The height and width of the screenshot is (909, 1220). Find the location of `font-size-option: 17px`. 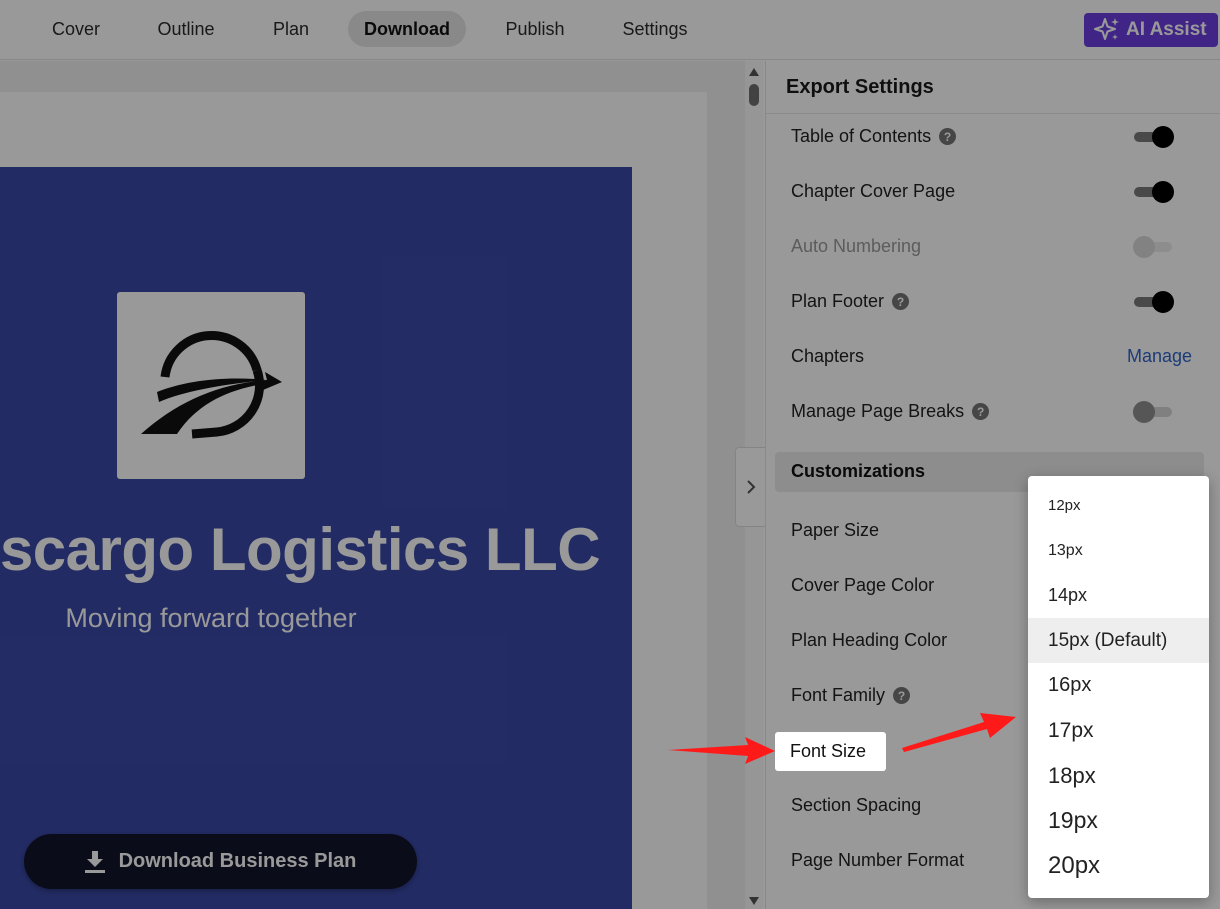

font-size-option: 17px is located at coordinates (1118, 730).